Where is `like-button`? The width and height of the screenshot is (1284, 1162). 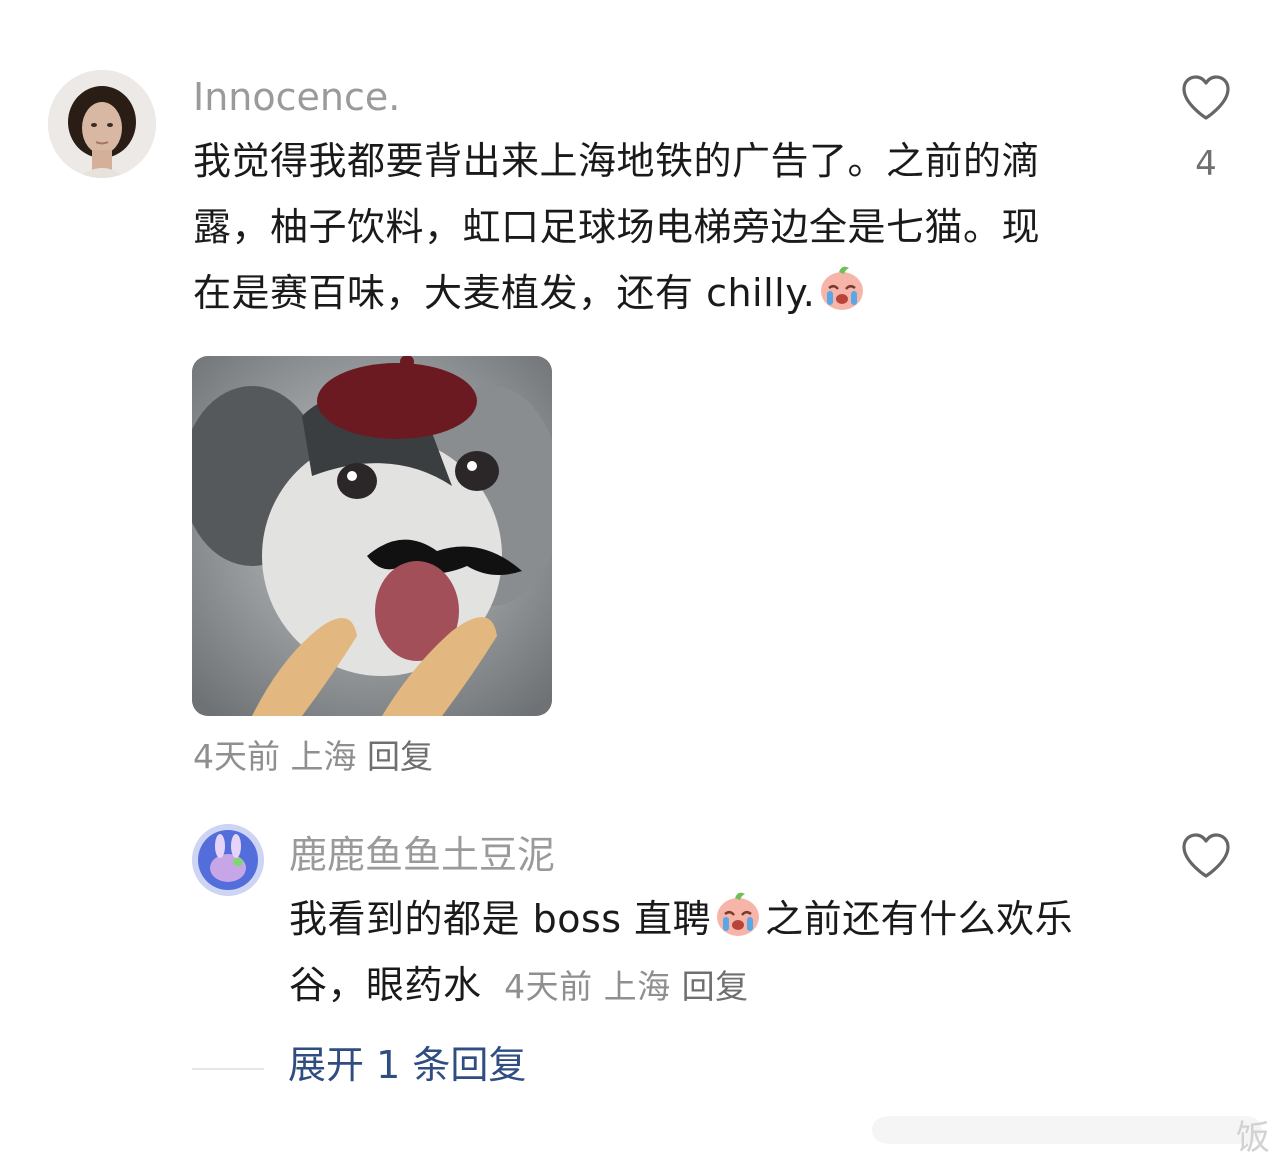
like-button is located at coordinates (1206, 98).